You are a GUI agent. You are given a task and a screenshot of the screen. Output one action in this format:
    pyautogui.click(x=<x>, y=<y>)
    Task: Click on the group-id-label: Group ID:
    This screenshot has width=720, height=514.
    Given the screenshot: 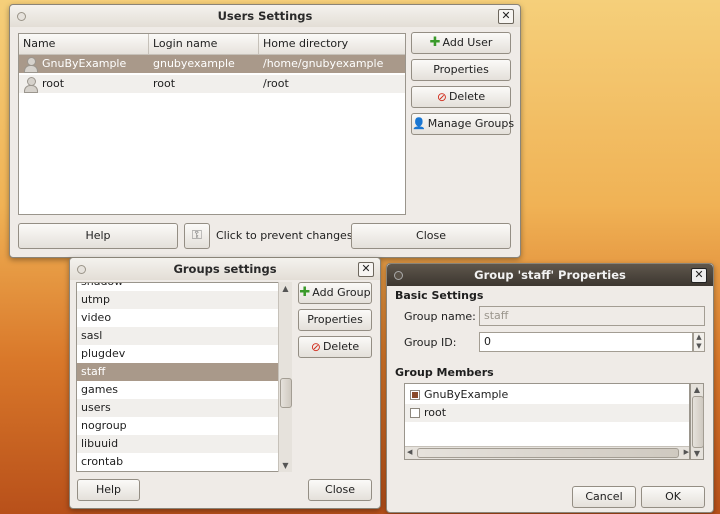 What is the action you would take?
    pyautogui.click(x=430, y=342)
    